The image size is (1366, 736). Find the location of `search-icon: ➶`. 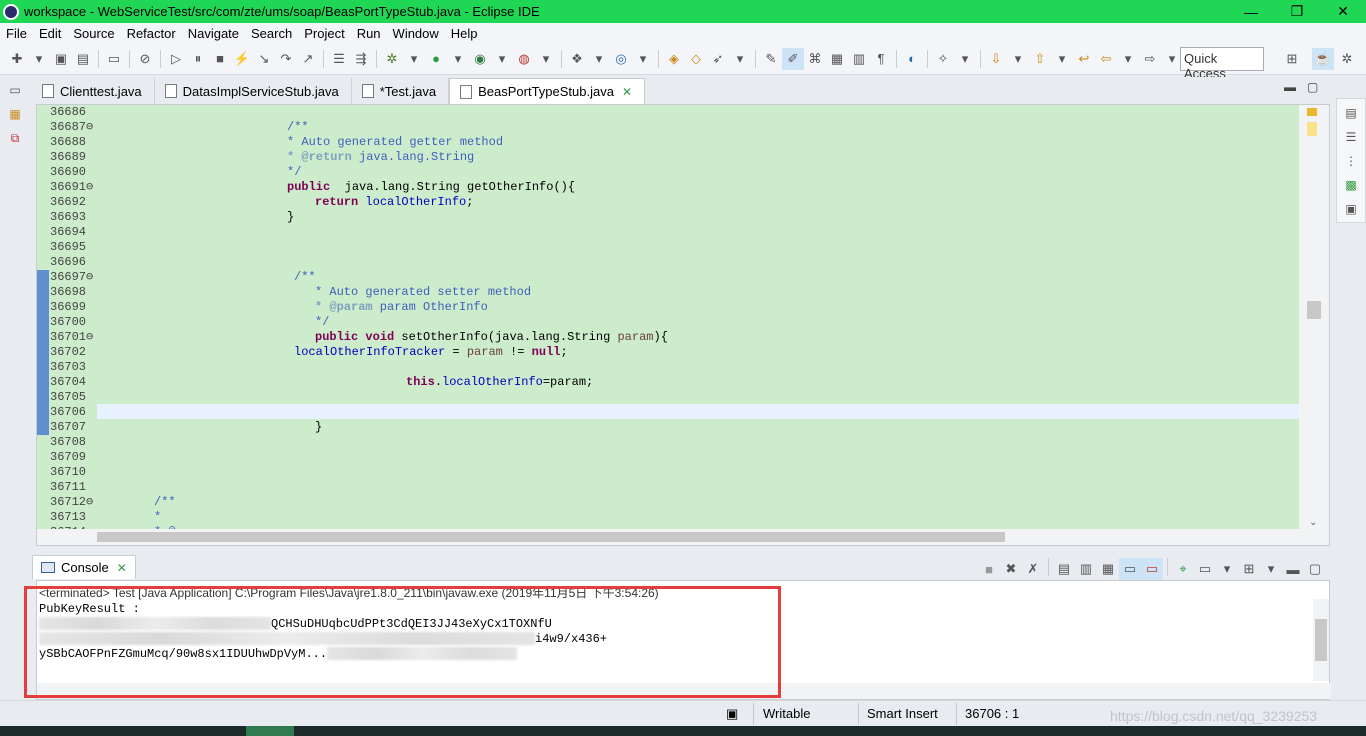

search-icon: ➶ is located at coordinates (718, 59).